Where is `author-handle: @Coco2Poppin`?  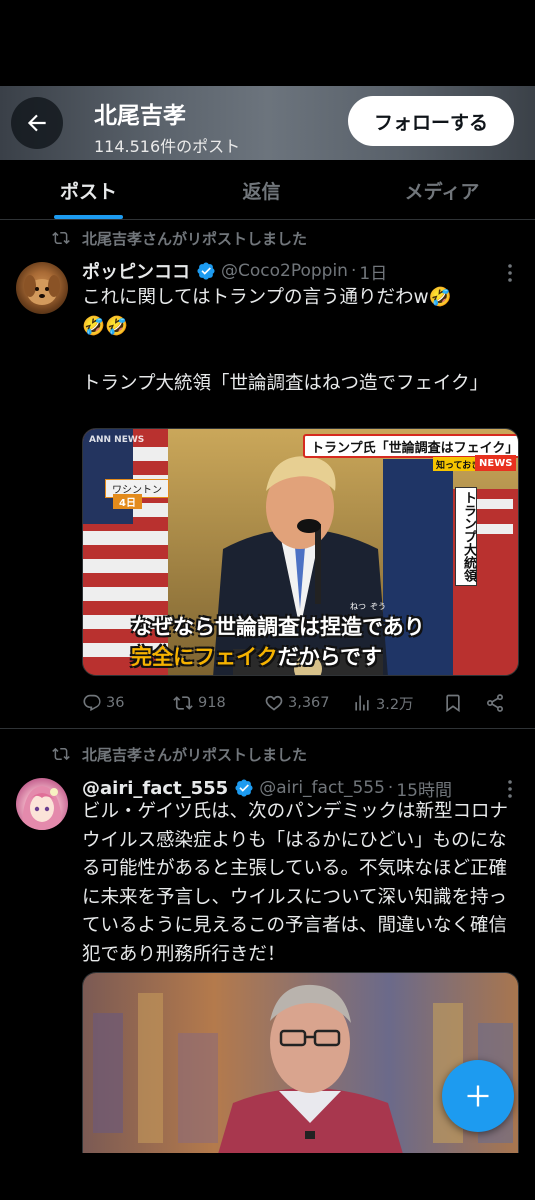 author-handle: @Coco2Poppin is located at coordinates (284, 271).